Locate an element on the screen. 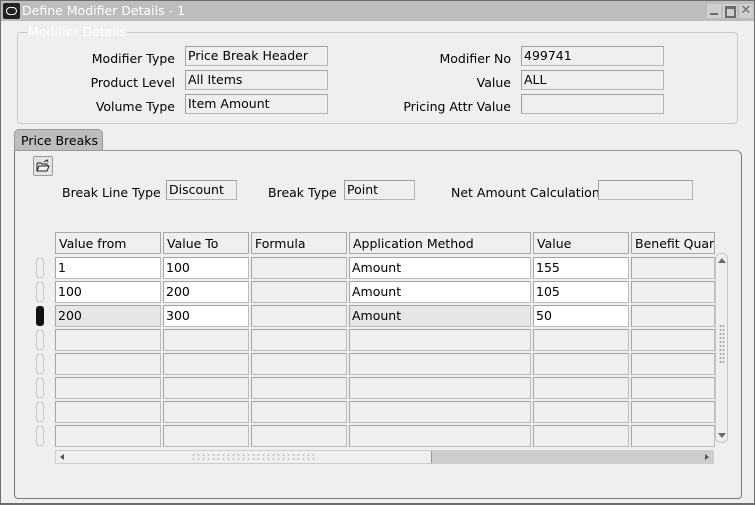  pricing-attr-value-field is located at coordinates (592, 104).